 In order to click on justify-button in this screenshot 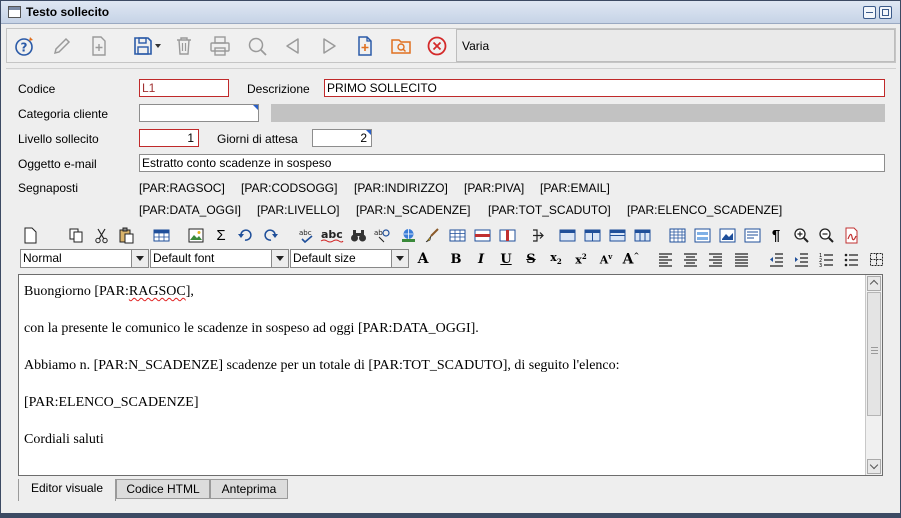, I will do `click(741, 259)`.